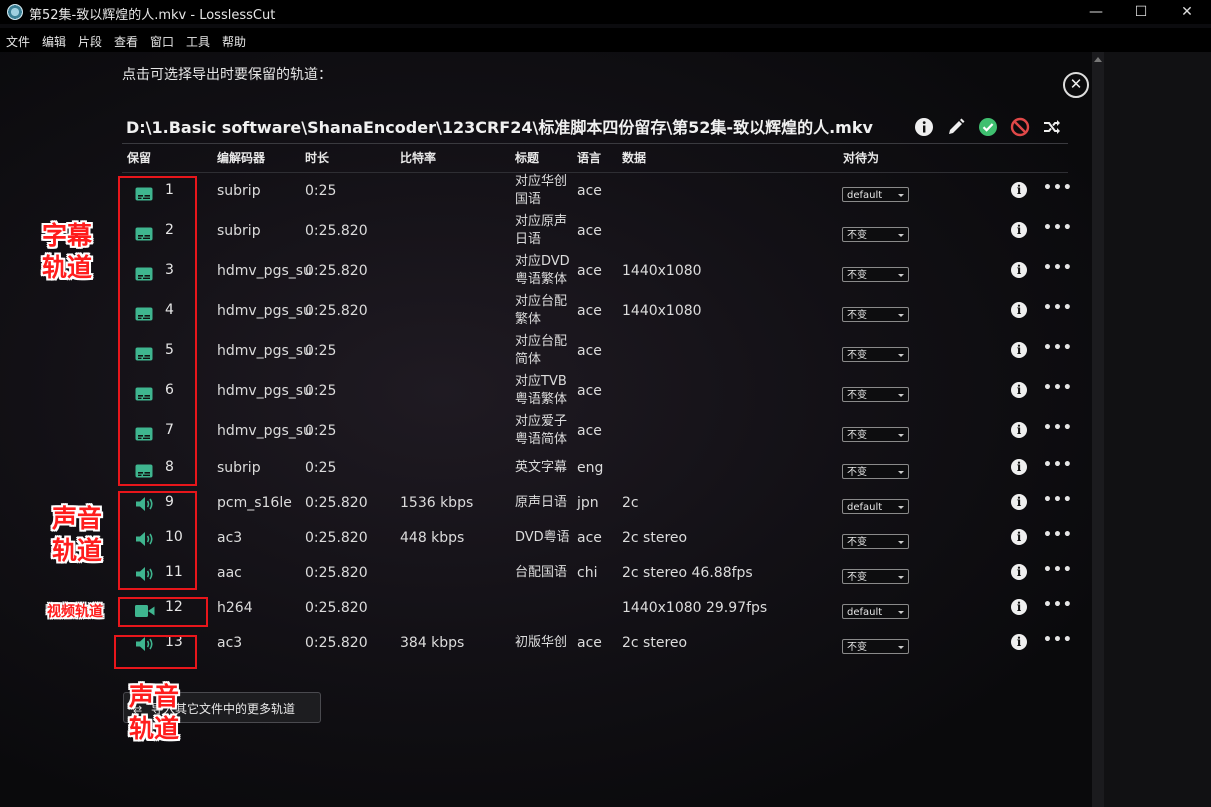 This screenshot has width=1211, height=807. Describe the element at coordinates (687, 573) in the screenshot. I see `track-data: 2c stereo 46.88fps` at that location.